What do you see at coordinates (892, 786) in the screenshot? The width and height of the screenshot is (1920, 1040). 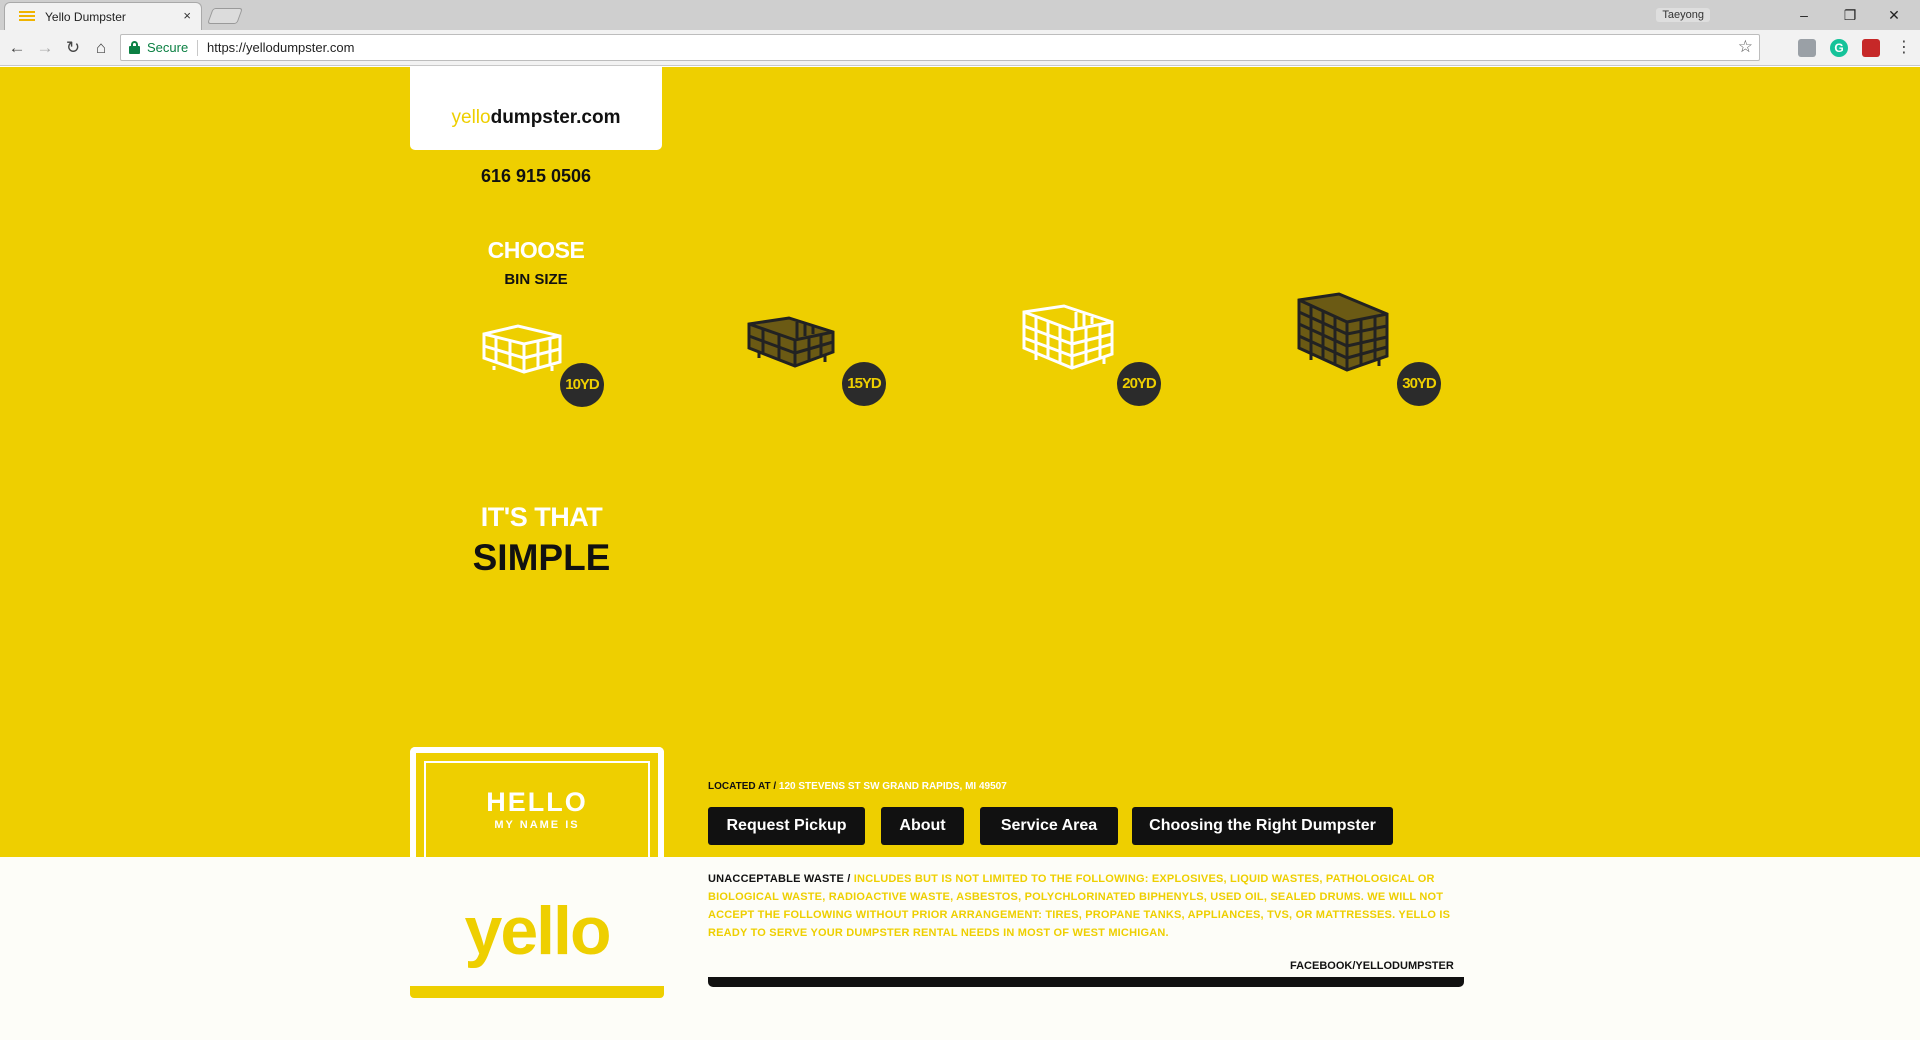 I see `address-text: 120 STEVENS ST SW GRAND RAPIDS, MI 49507` at bounding box center [892, 786].